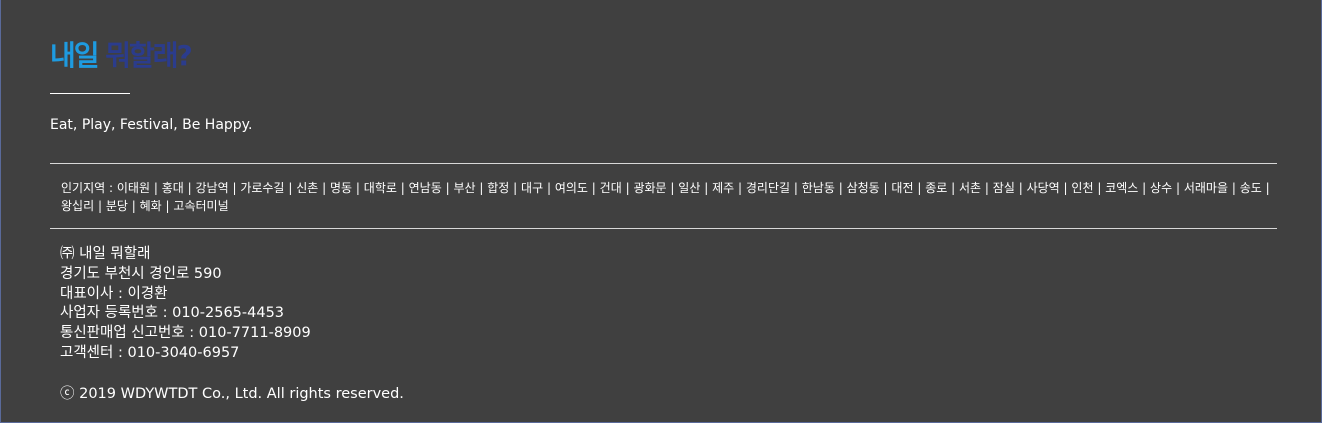  Describe the element at coordinates (141, 273) in the screenshot. I see `company-address: 경기도 부천시 경인로 590` at that location.